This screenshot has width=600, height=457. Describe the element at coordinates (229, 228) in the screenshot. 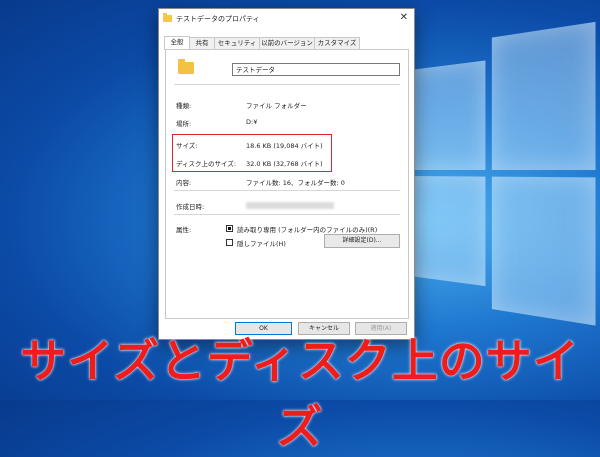

I see `readonly-checkbox` at that location.